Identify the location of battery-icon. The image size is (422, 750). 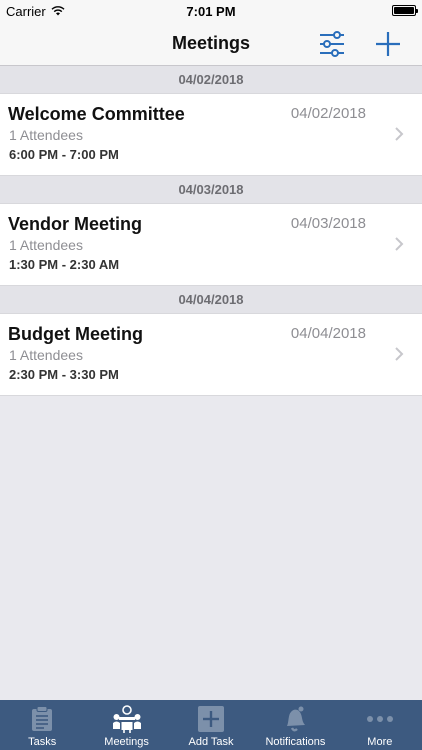
(405, 10).